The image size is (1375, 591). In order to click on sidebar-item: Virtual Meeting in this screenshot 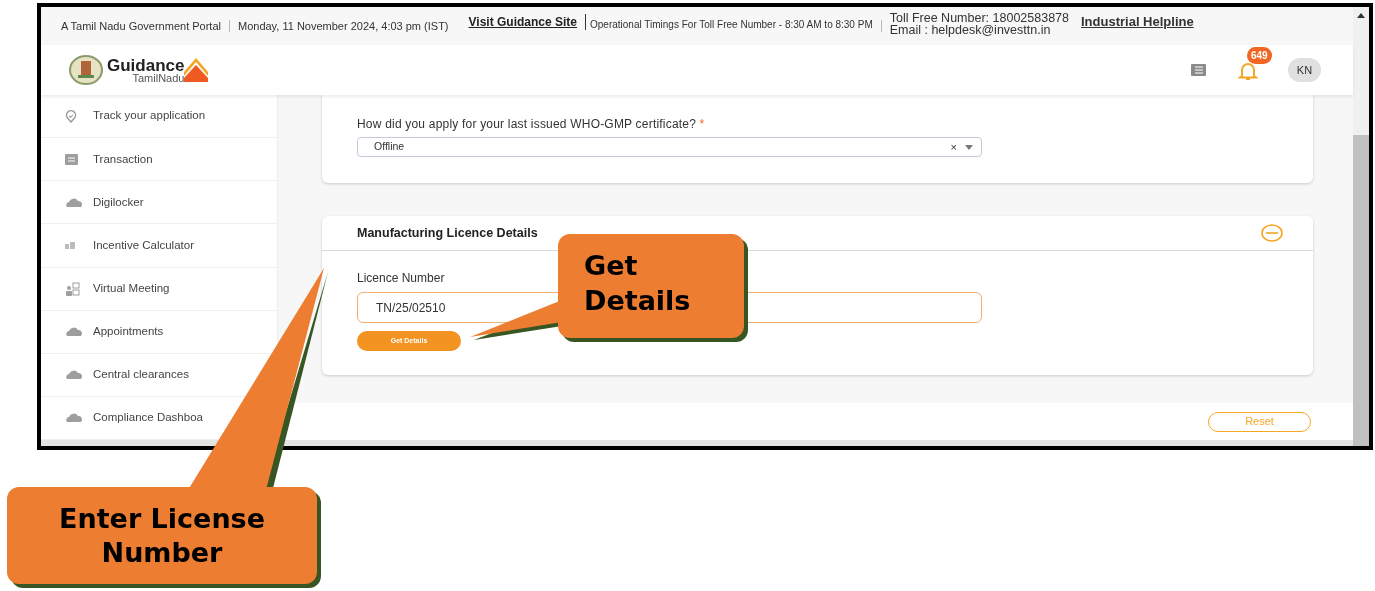, I will do `click(159, 289)`.